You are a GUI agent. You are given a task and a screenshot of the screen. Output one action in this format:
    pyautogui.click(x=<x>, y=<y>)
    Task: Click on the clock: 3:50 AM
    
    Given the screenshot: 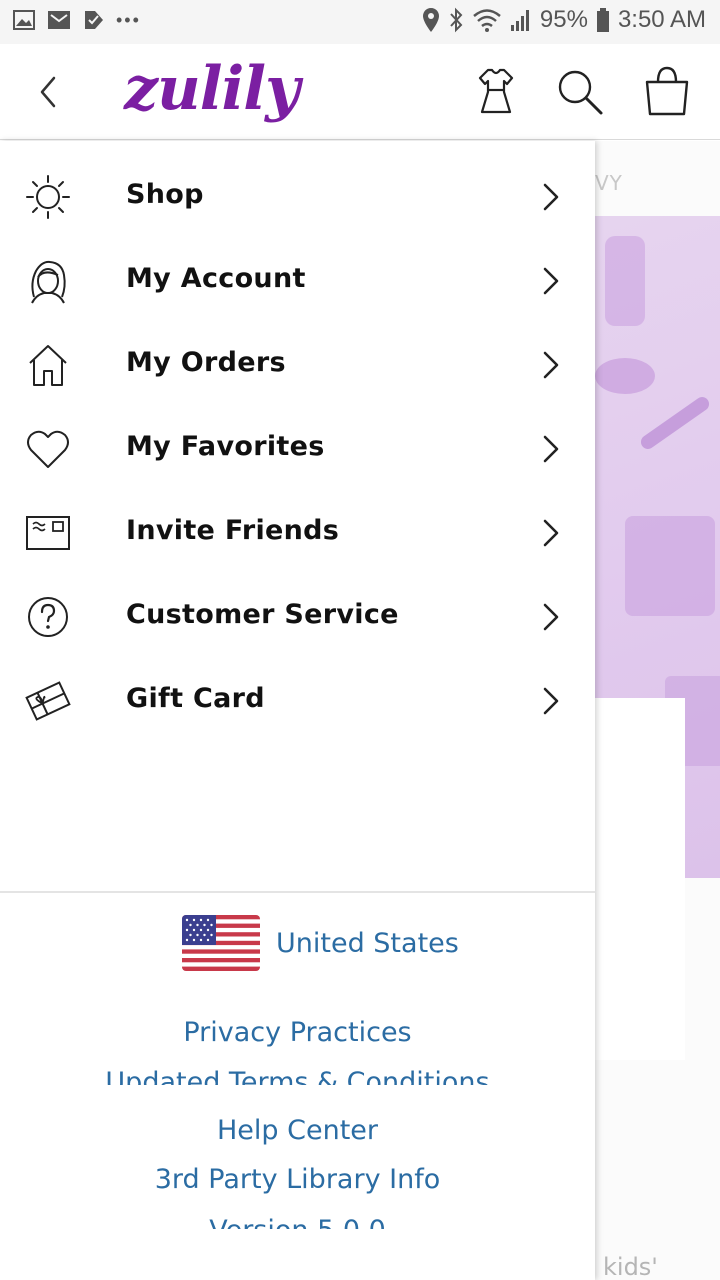 What is the action you would take?
    pyautogui.click(x=661, y=19)
    